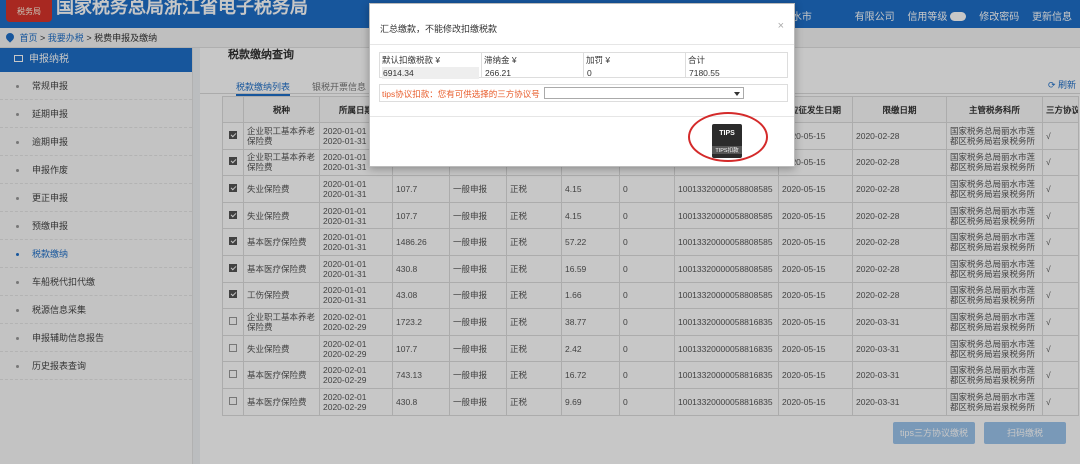 This screenshot has height=464, width=1080. I want to click on summary-value: 7180.55, so click(736, 73).